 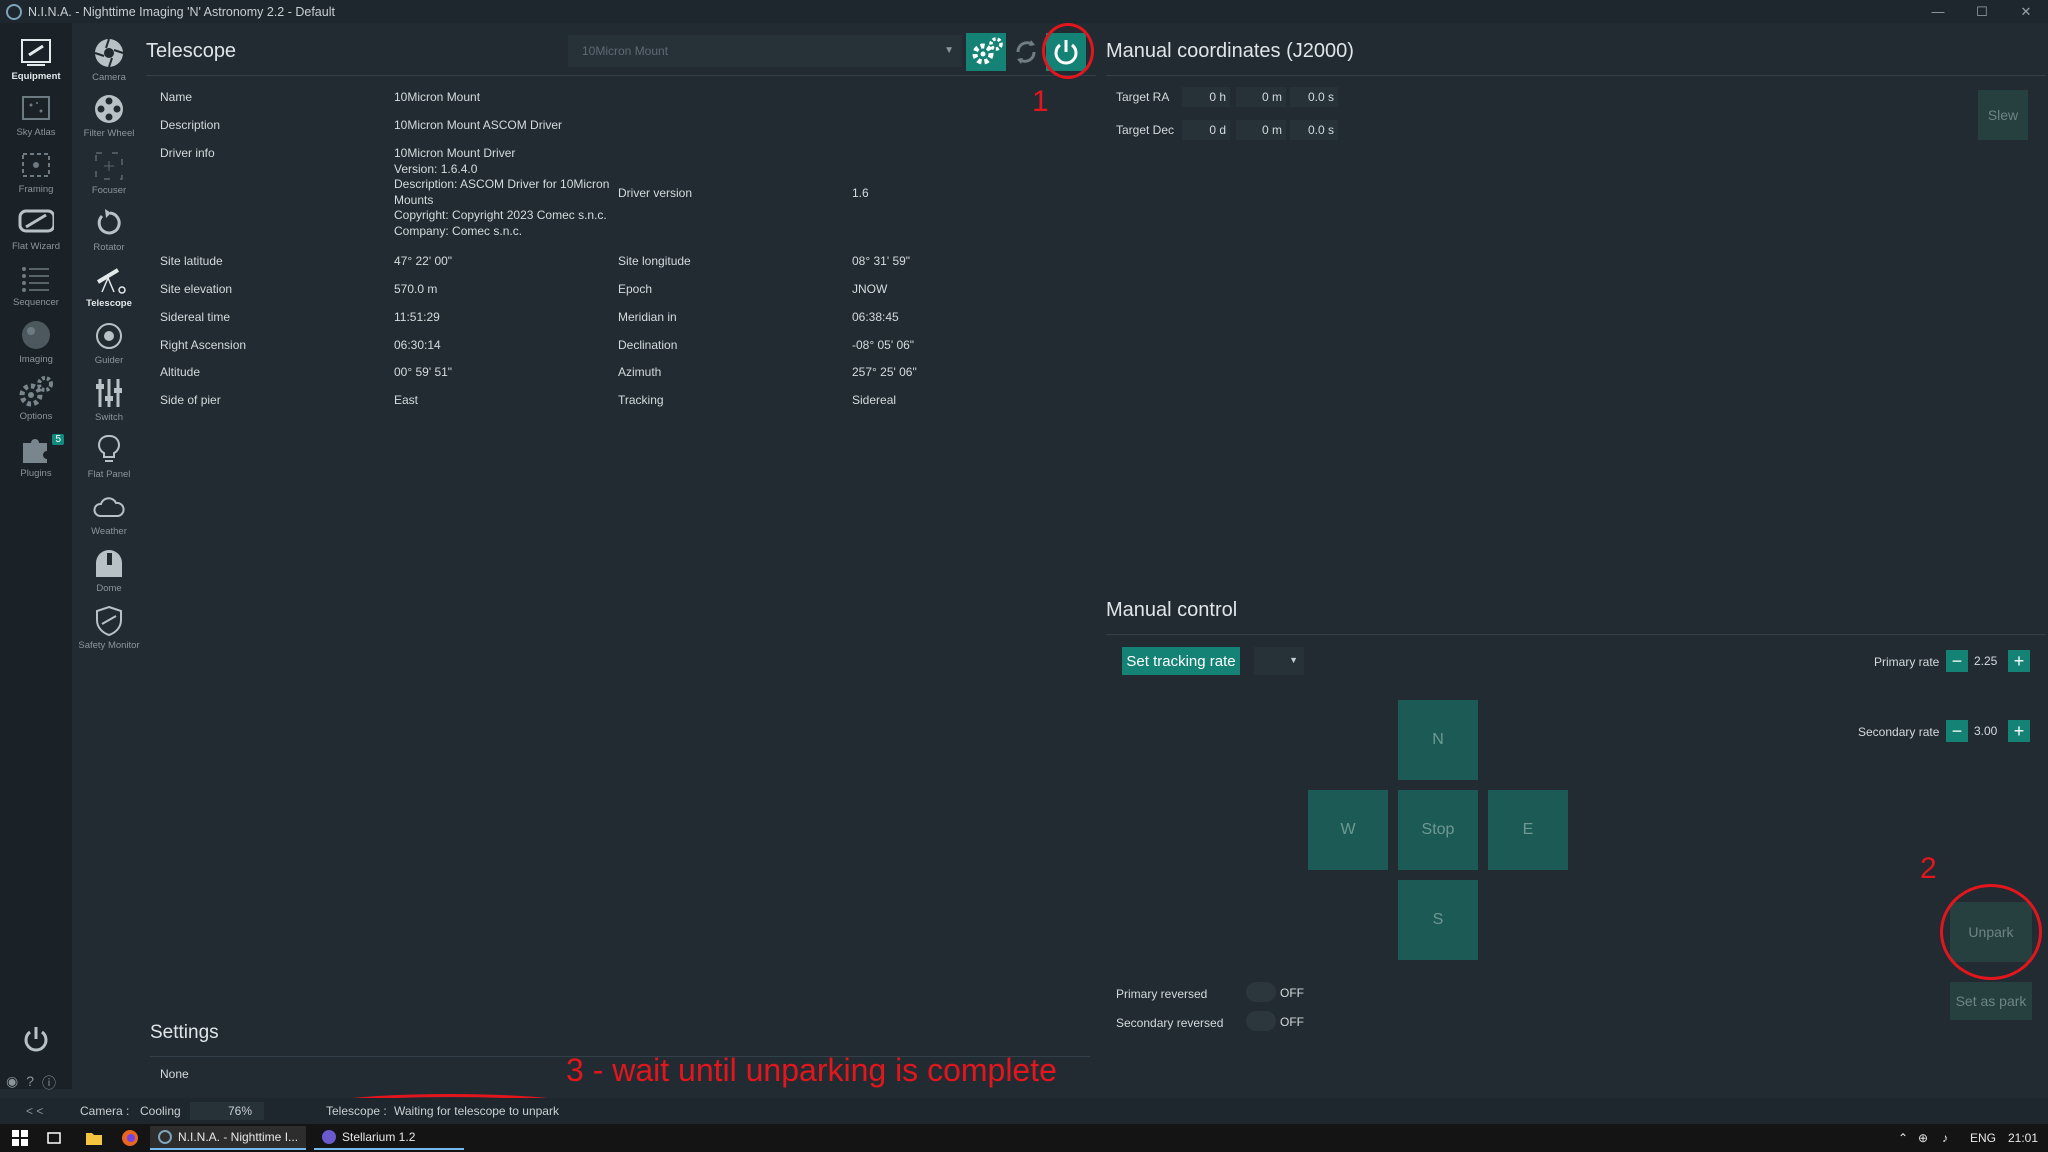 What do you see at coordinates (1314, 97) in the screenshot?
I see `target-ra-seconds: 0.0 s` at bounding box center [1314, 97].